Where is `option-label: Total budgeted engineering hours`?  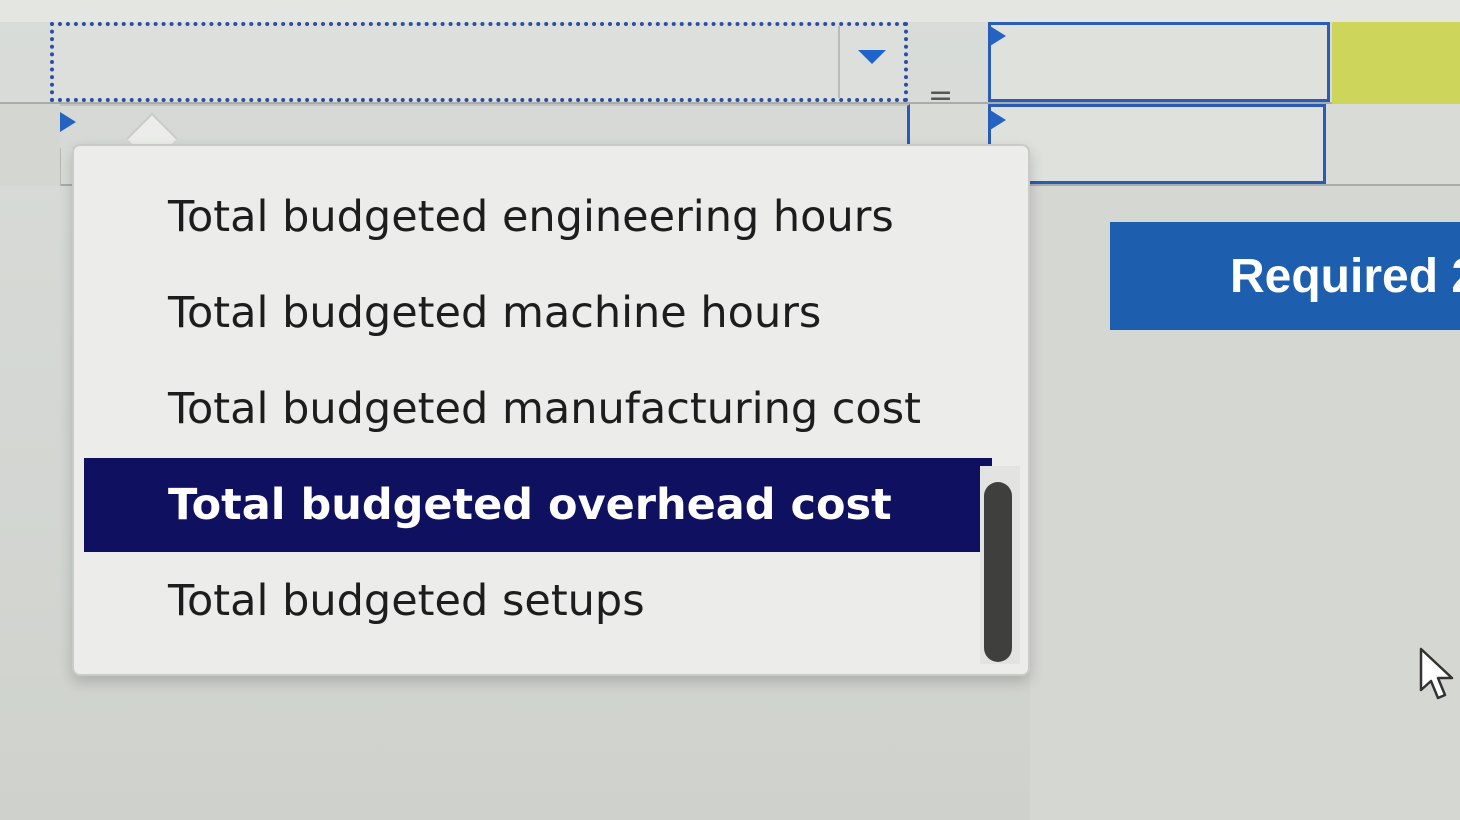 option-label: Total budgeted engineering hours is located at coordinates (531, 217).